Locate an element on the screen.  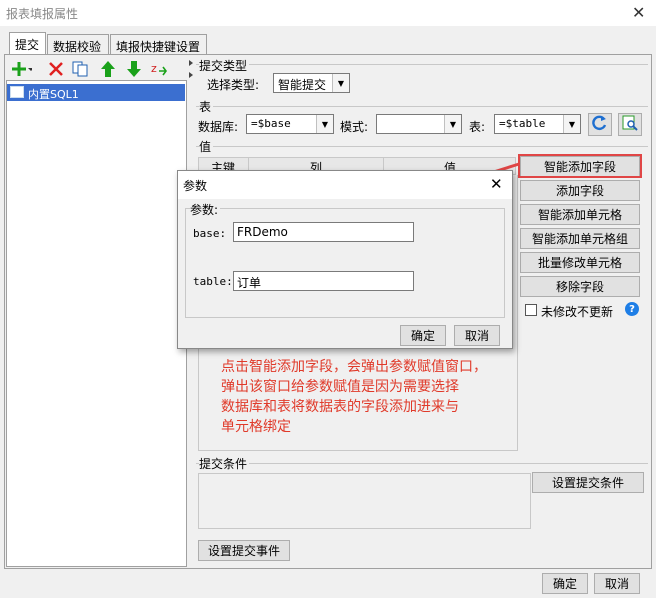
no-update-label: 未修改不更新 is located at coordinates (577, 312).